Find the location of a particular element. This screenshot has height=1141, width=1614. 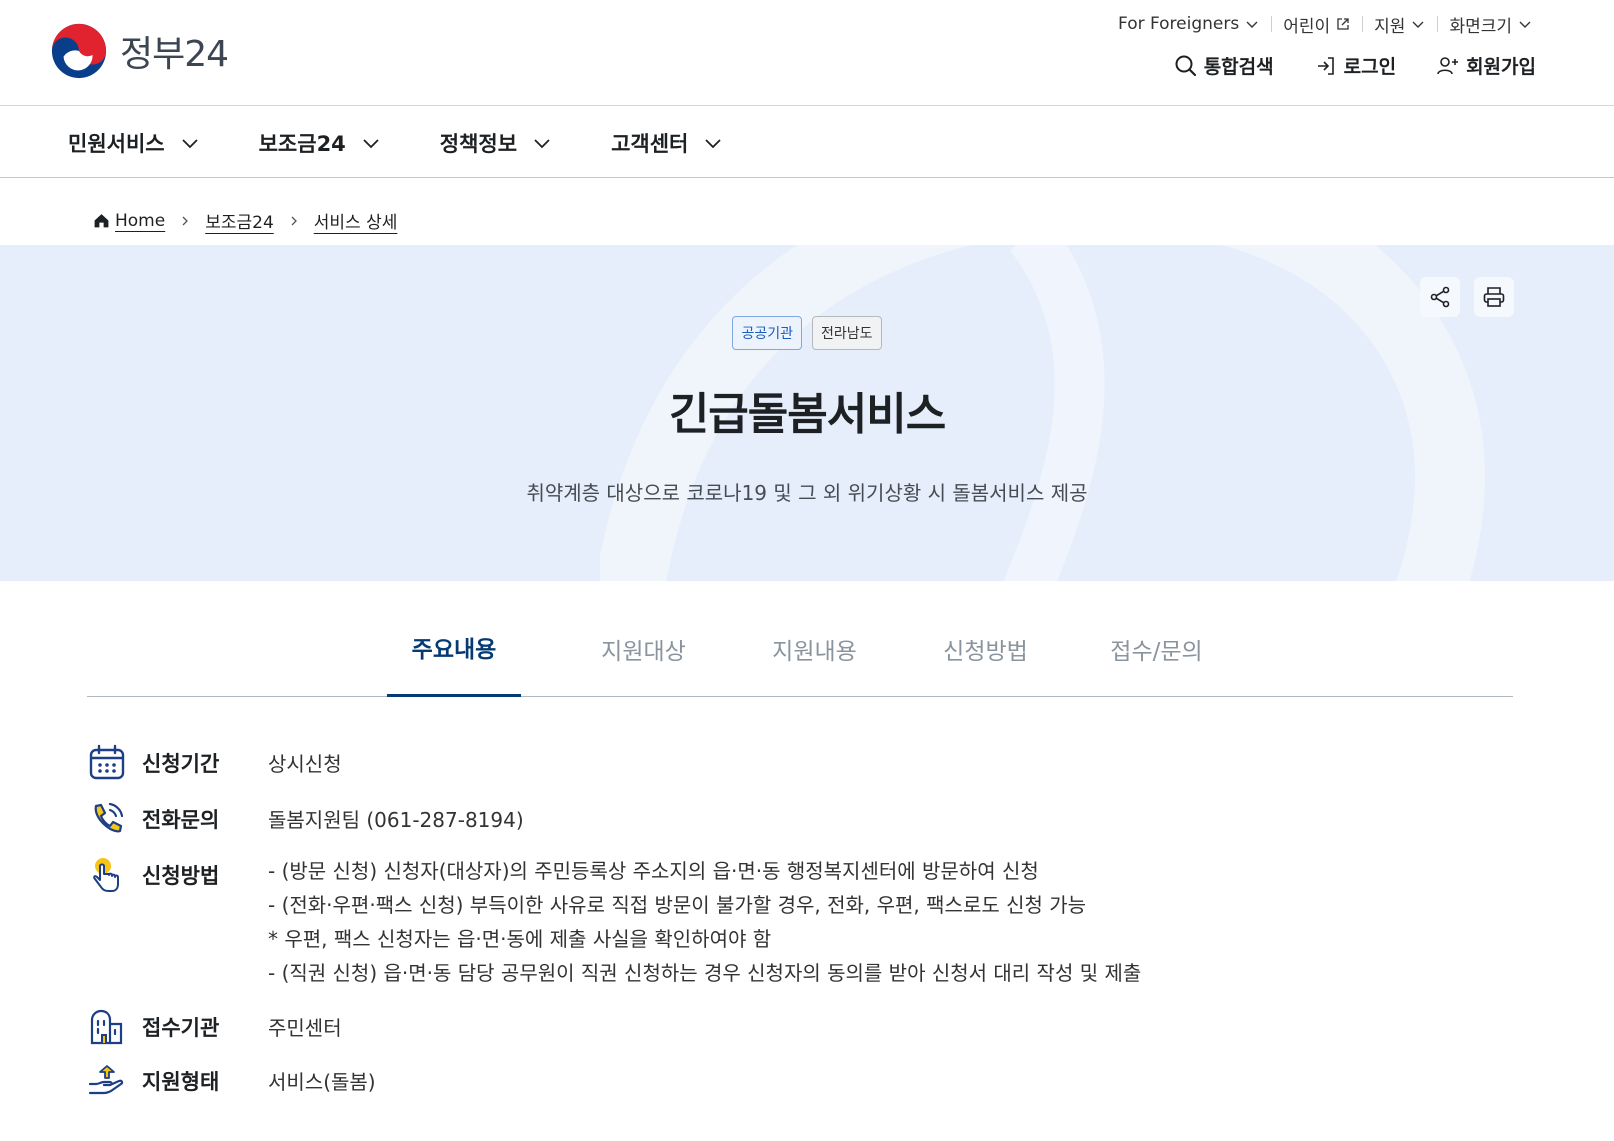

detail-row-support-type: 지원형태 서비스(돌봄) is located at coordinates (232, 1081).